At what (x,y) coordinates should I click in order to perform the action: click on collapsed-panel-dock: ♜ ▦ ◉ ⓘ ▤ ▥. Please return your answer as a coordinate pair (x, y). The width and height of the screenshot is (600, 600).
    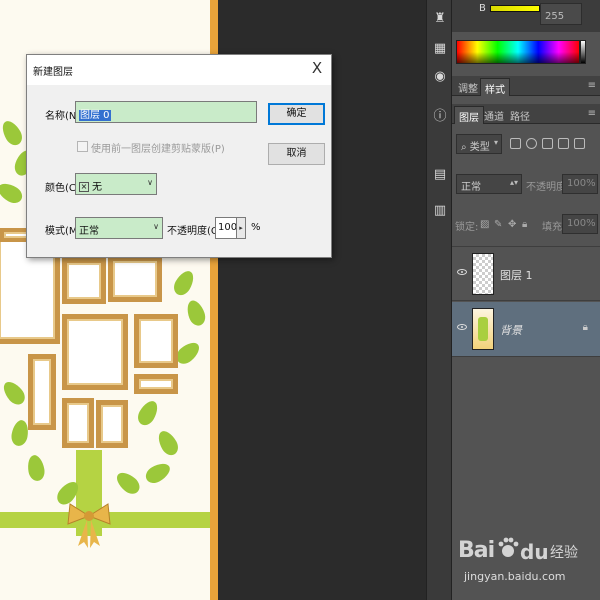
    Looking at the image, I should click on (439, 300).